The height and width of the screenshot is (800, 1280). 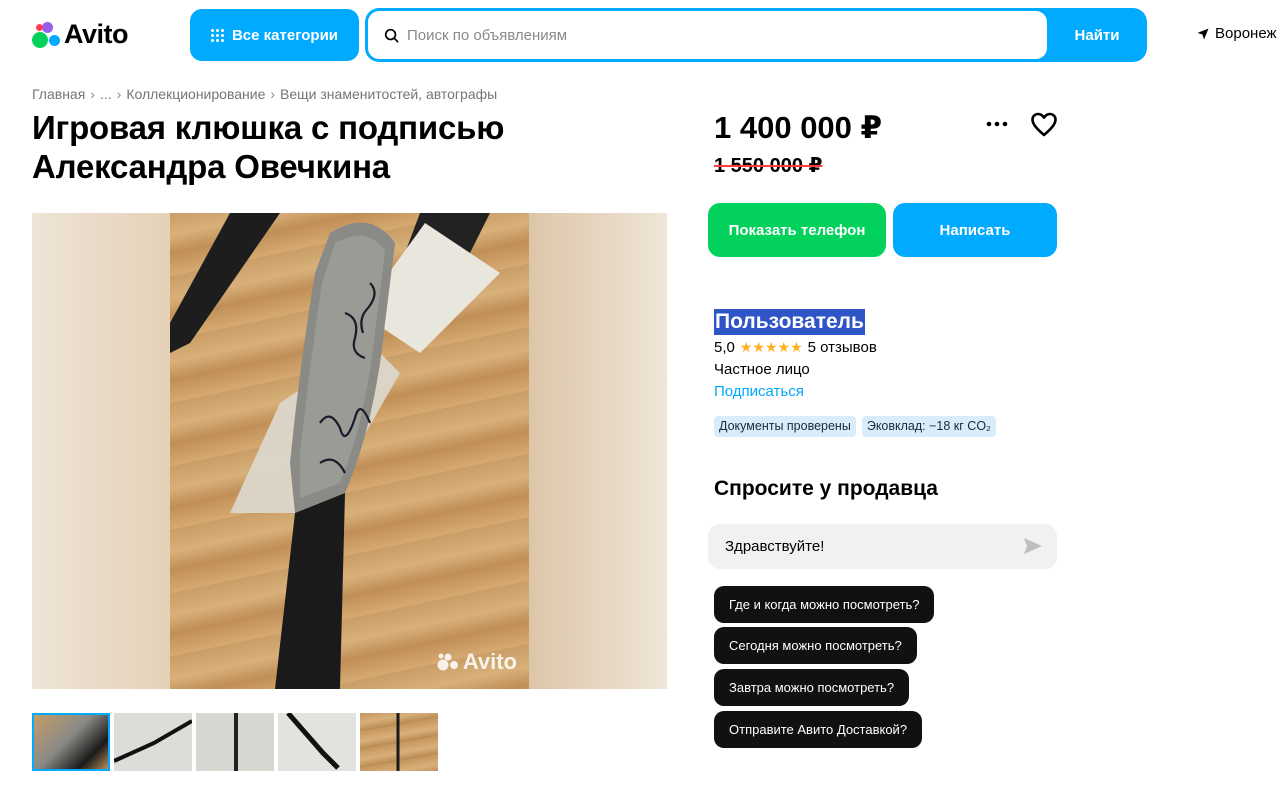 I want to click on breadcrumb-celebrity-items: Вещи знаменитостей, автографы, so click(x=388, y=94).